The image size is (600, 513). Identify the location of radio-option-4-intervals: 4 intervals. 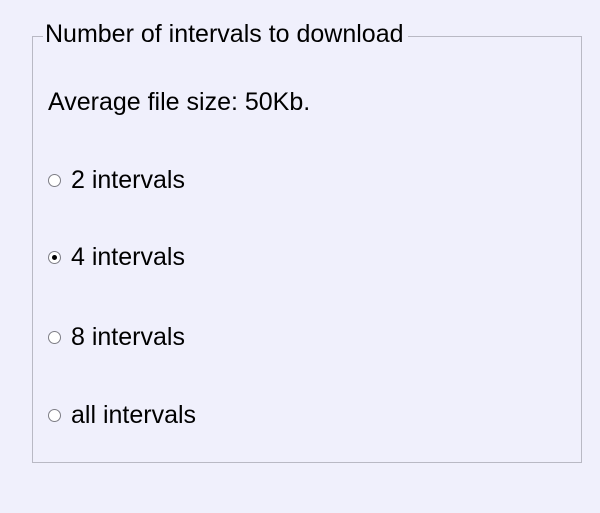
(116, 257).